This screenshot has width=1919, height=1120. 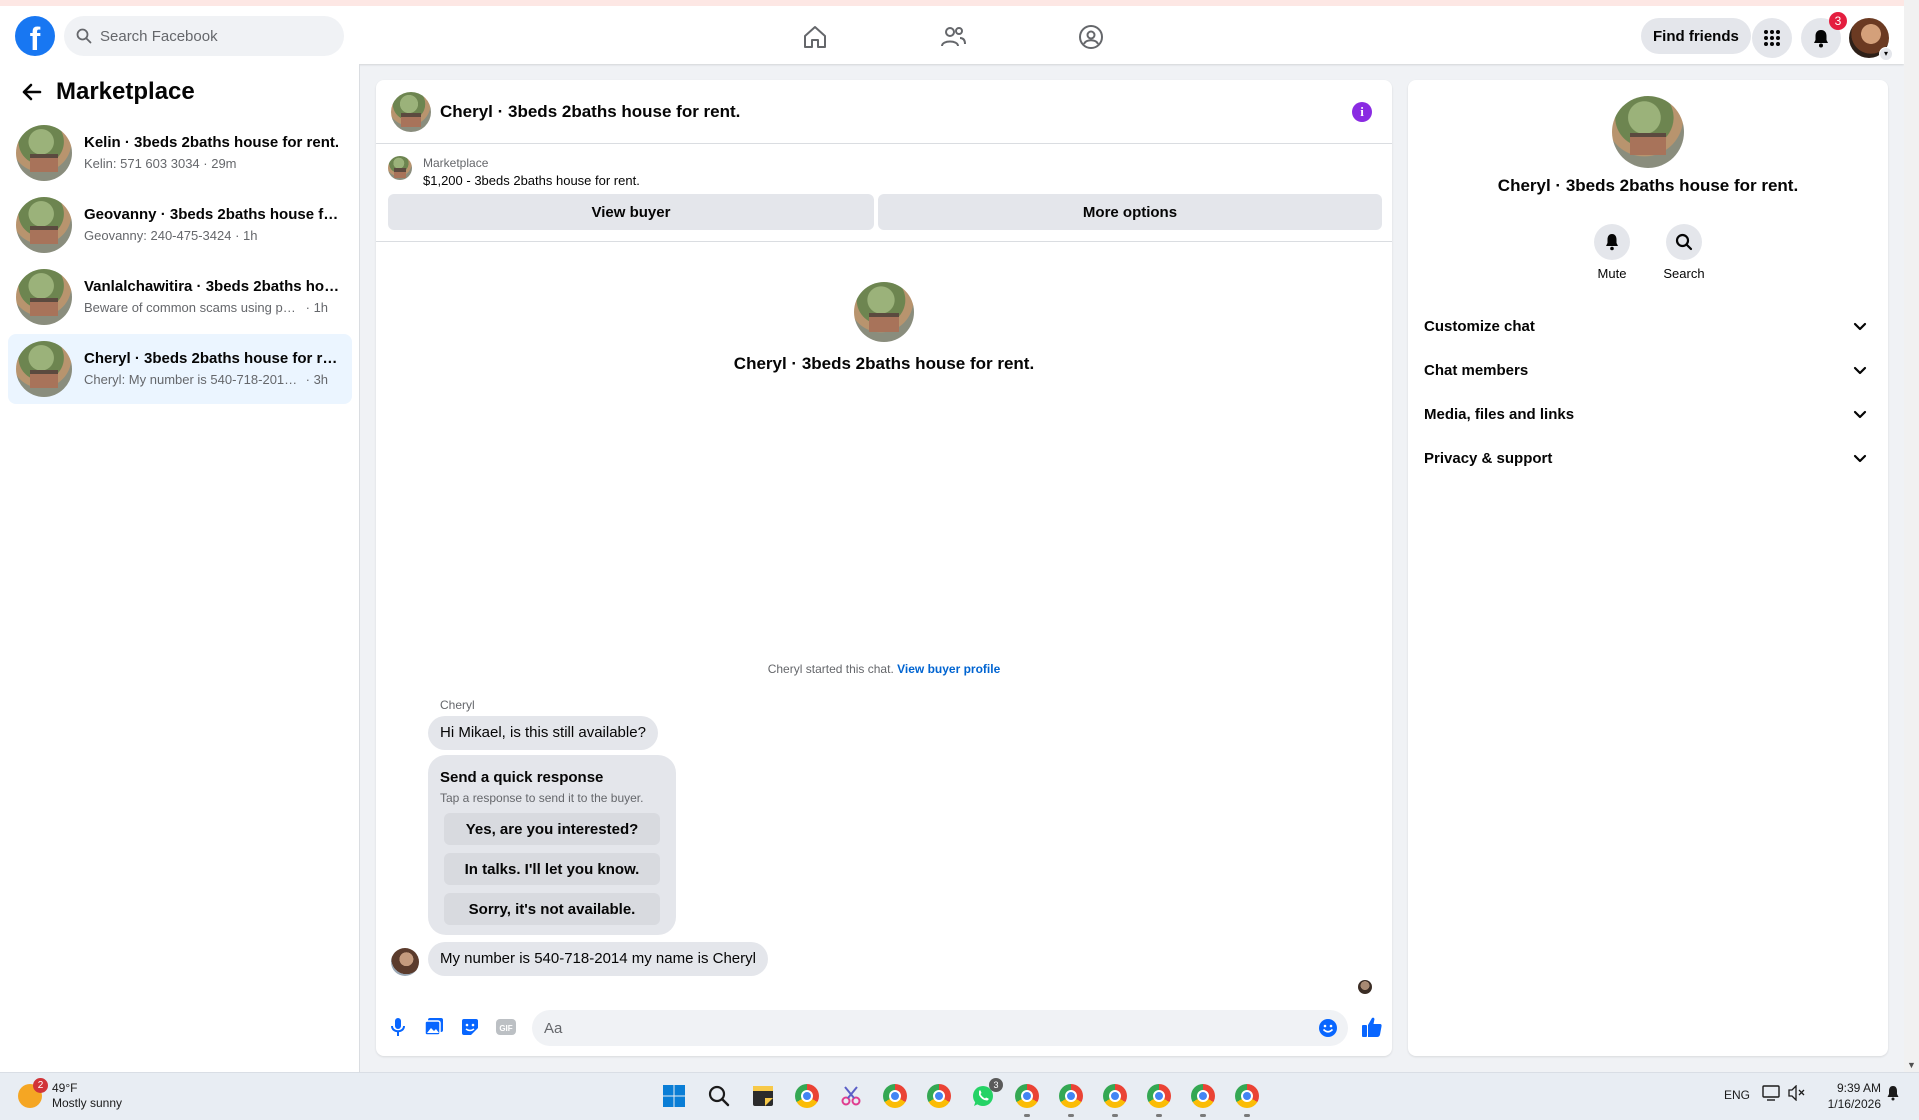 What do you see at coordinates (1771, 1094) in the screenshot?
I see `network-icon` at bounding box center [1771, 1094].